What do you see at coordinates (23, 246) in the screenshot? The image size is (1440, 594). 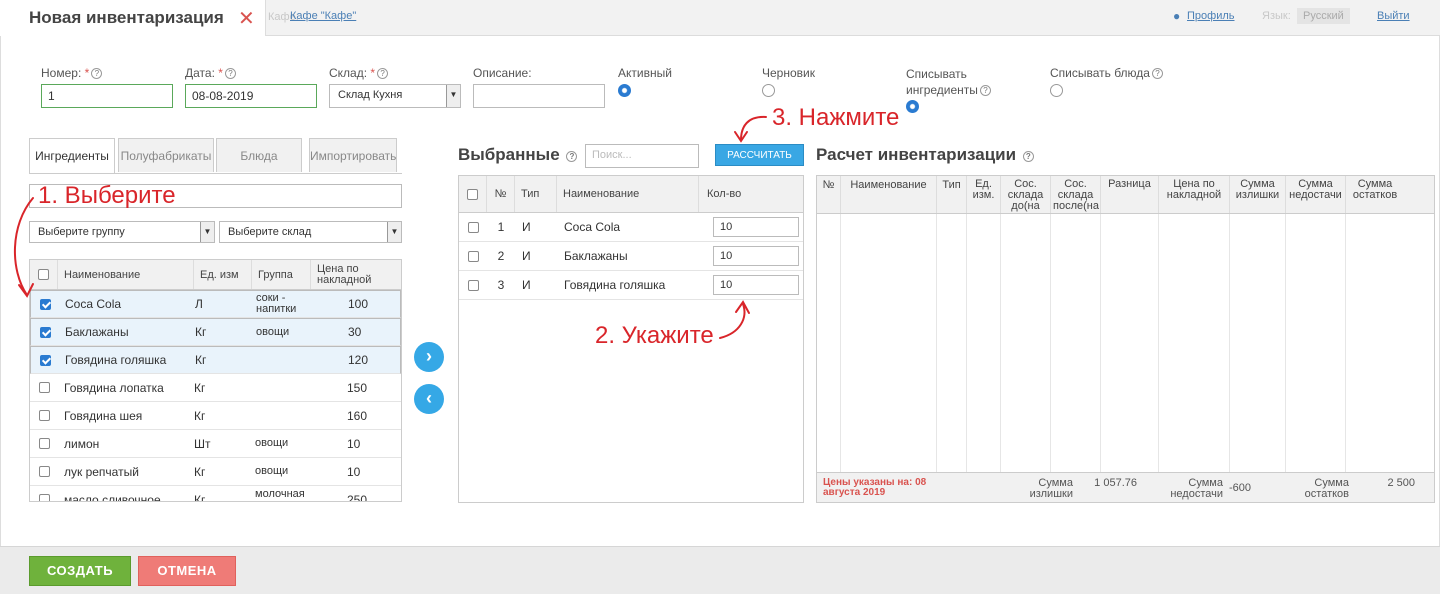 I see `arrow-step1` at bounding box center [23, 246].